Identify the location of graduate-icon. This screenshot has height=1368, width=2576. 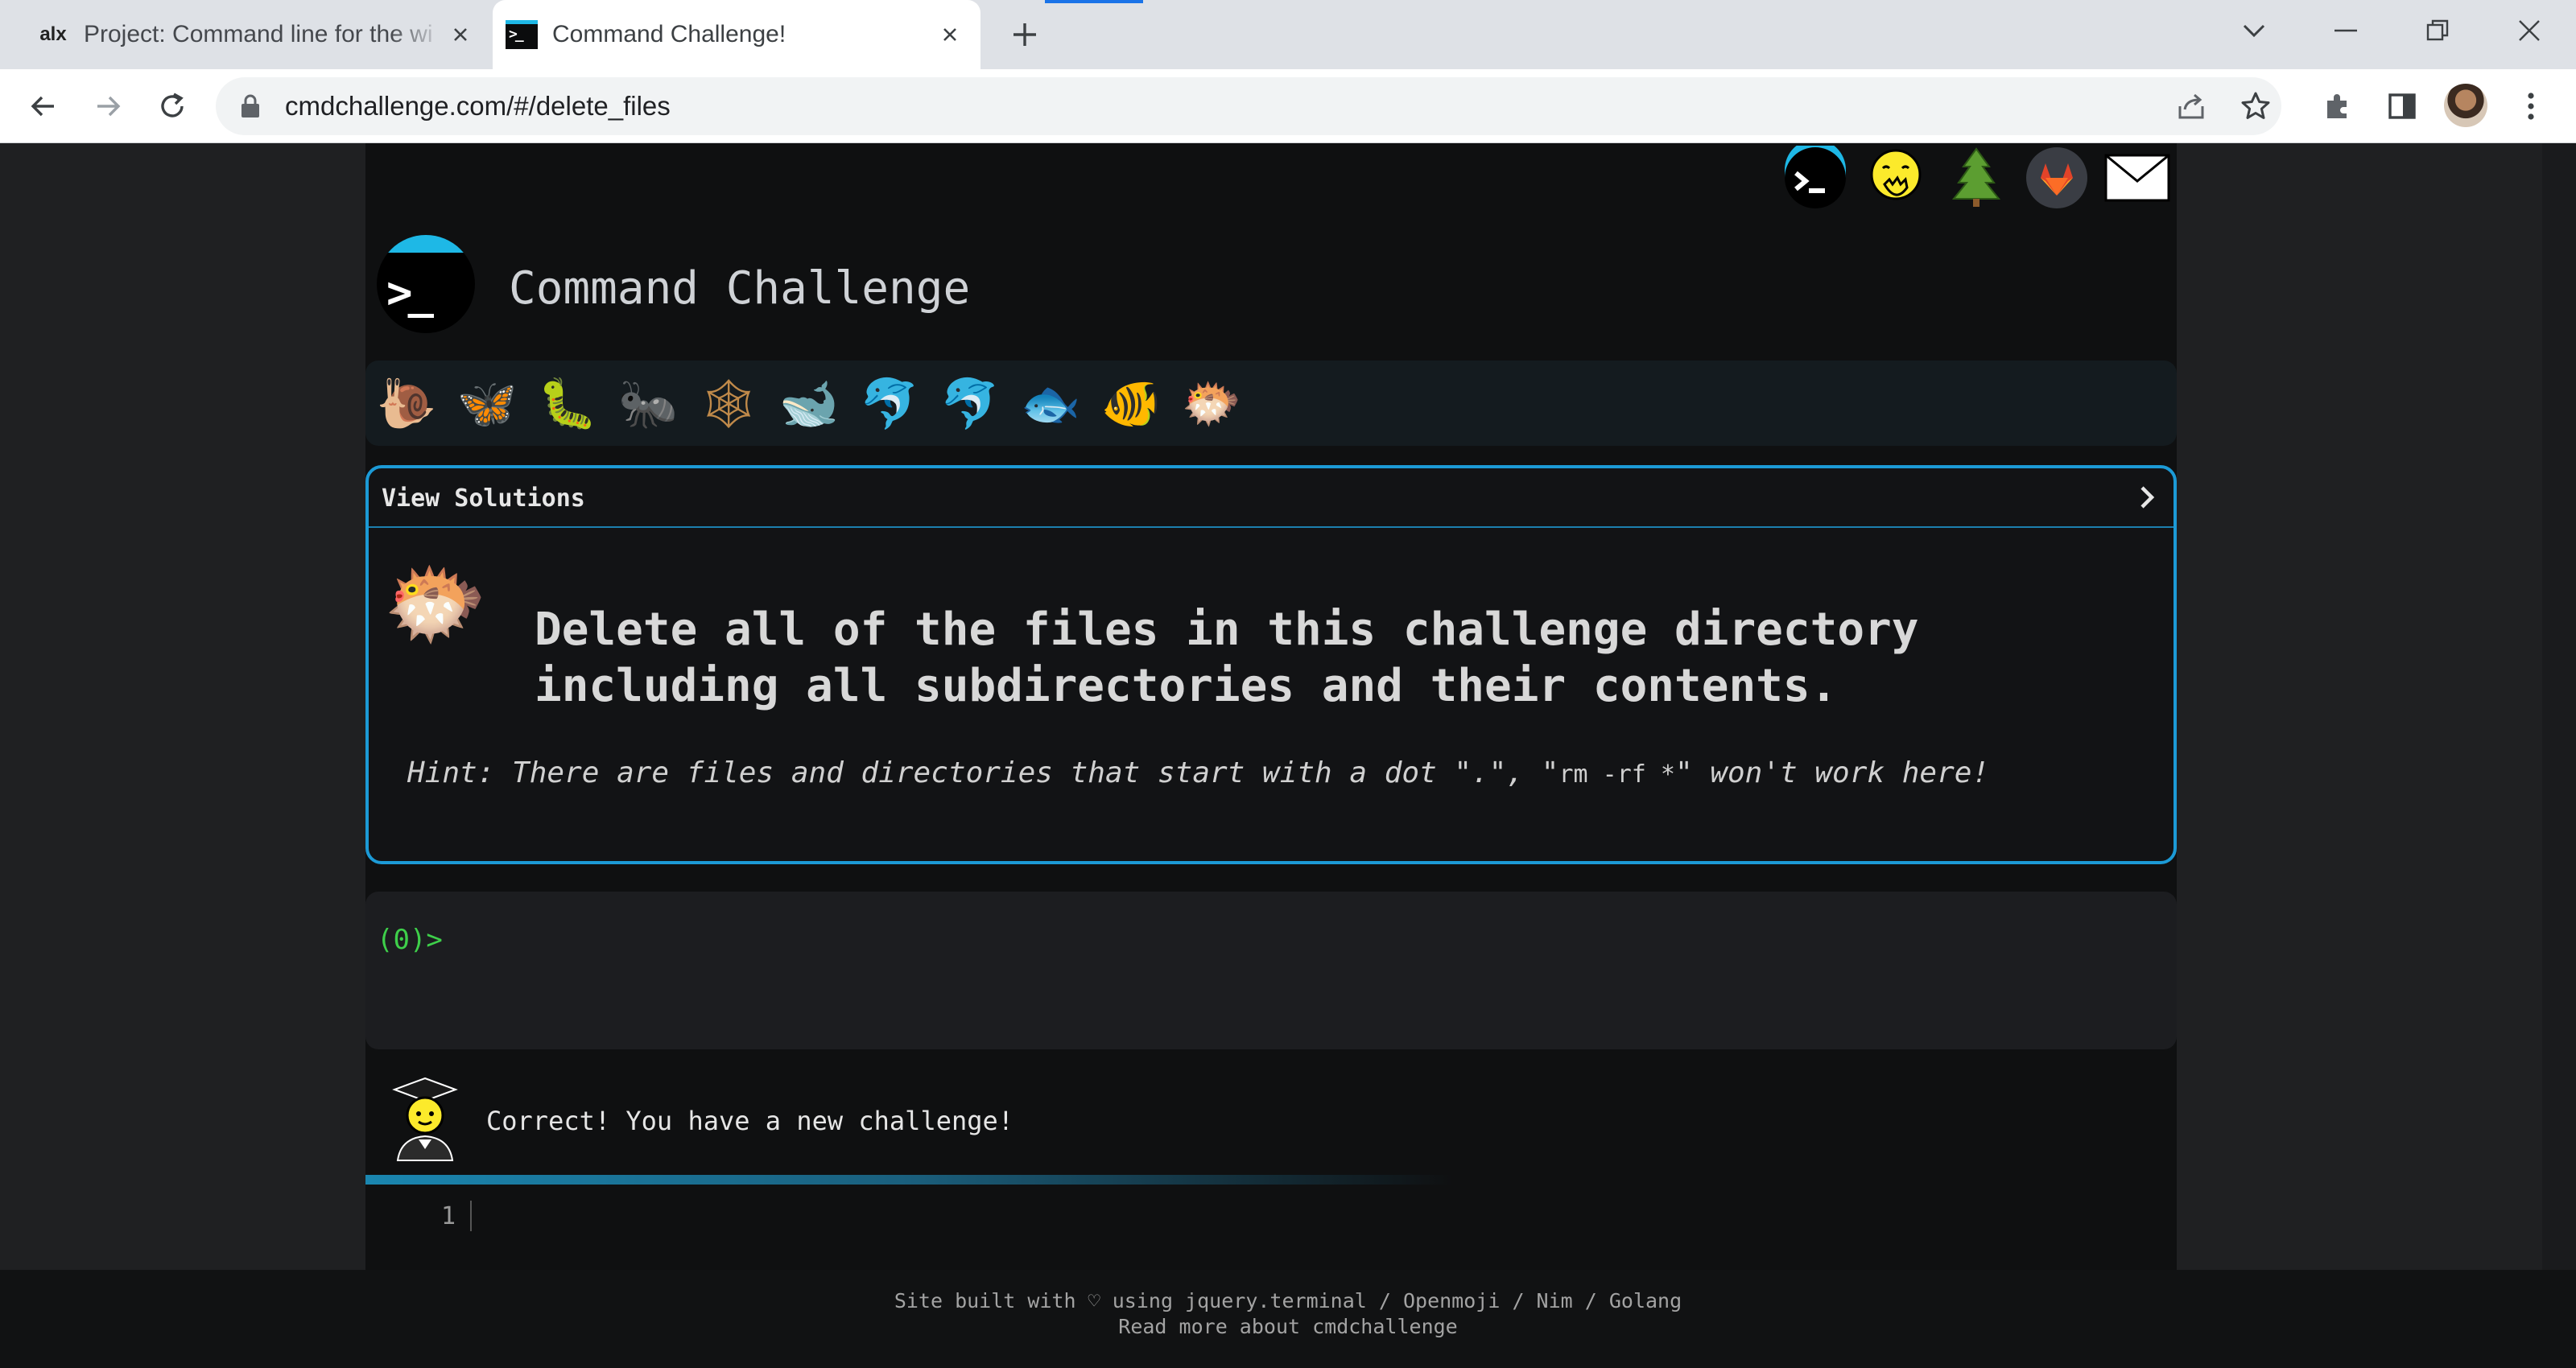
(425, 1118).